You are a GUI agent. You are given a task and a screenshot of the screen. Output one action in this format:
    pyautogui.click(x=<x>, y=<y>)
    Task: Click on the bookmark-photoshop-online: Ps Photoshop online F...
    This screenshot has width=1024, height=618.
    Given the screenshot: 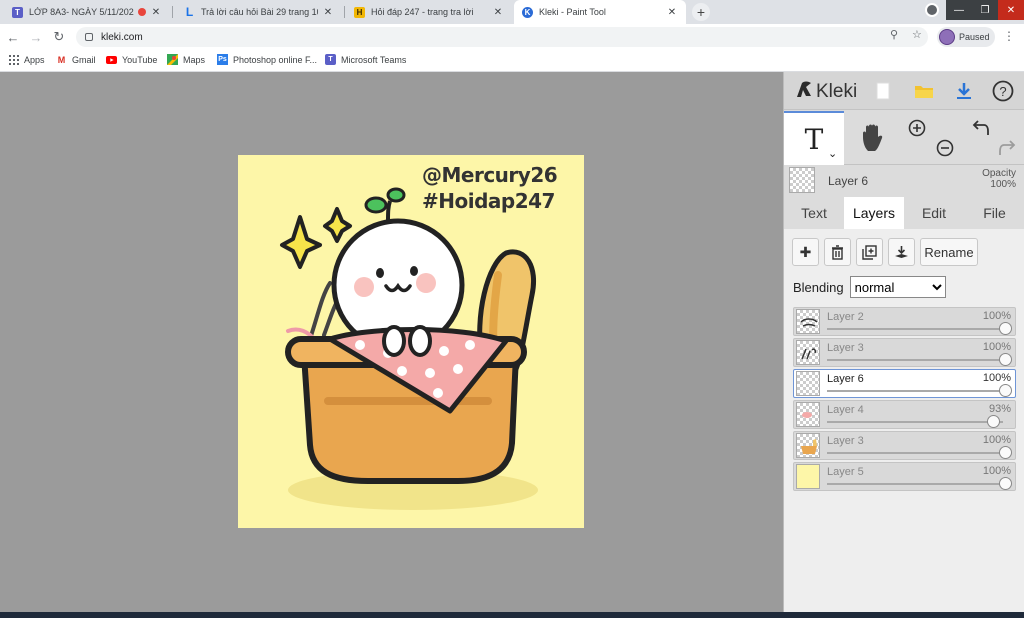 What is the action you would take?
    pyautogui.click(x=267, y=59)
    